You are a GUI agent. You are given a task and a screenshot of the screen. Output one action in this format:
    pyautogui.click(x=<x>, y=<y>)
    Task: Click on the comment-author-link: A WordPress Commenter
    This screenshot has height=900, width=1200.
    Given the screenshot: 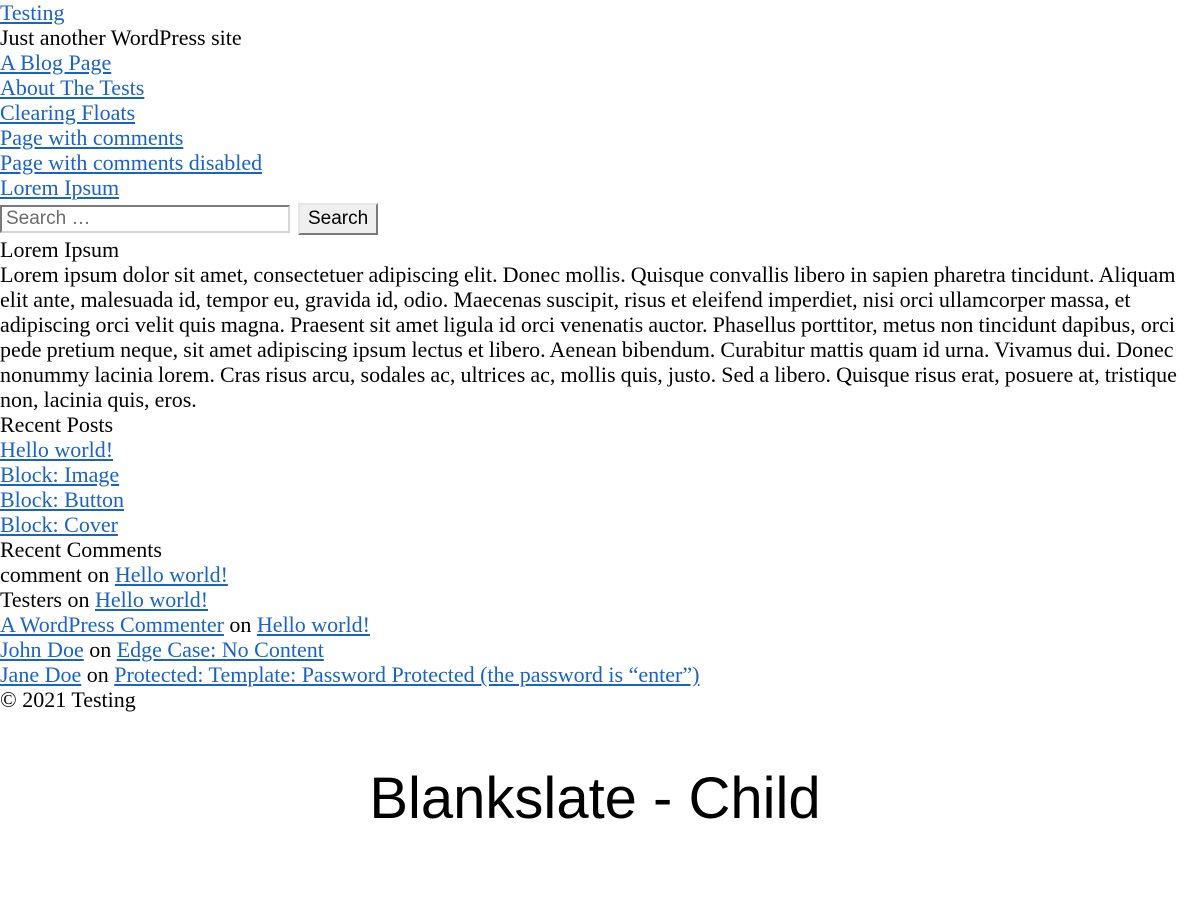 What is the action you would take?
    pyautogui.click(x=112, y=624)
    